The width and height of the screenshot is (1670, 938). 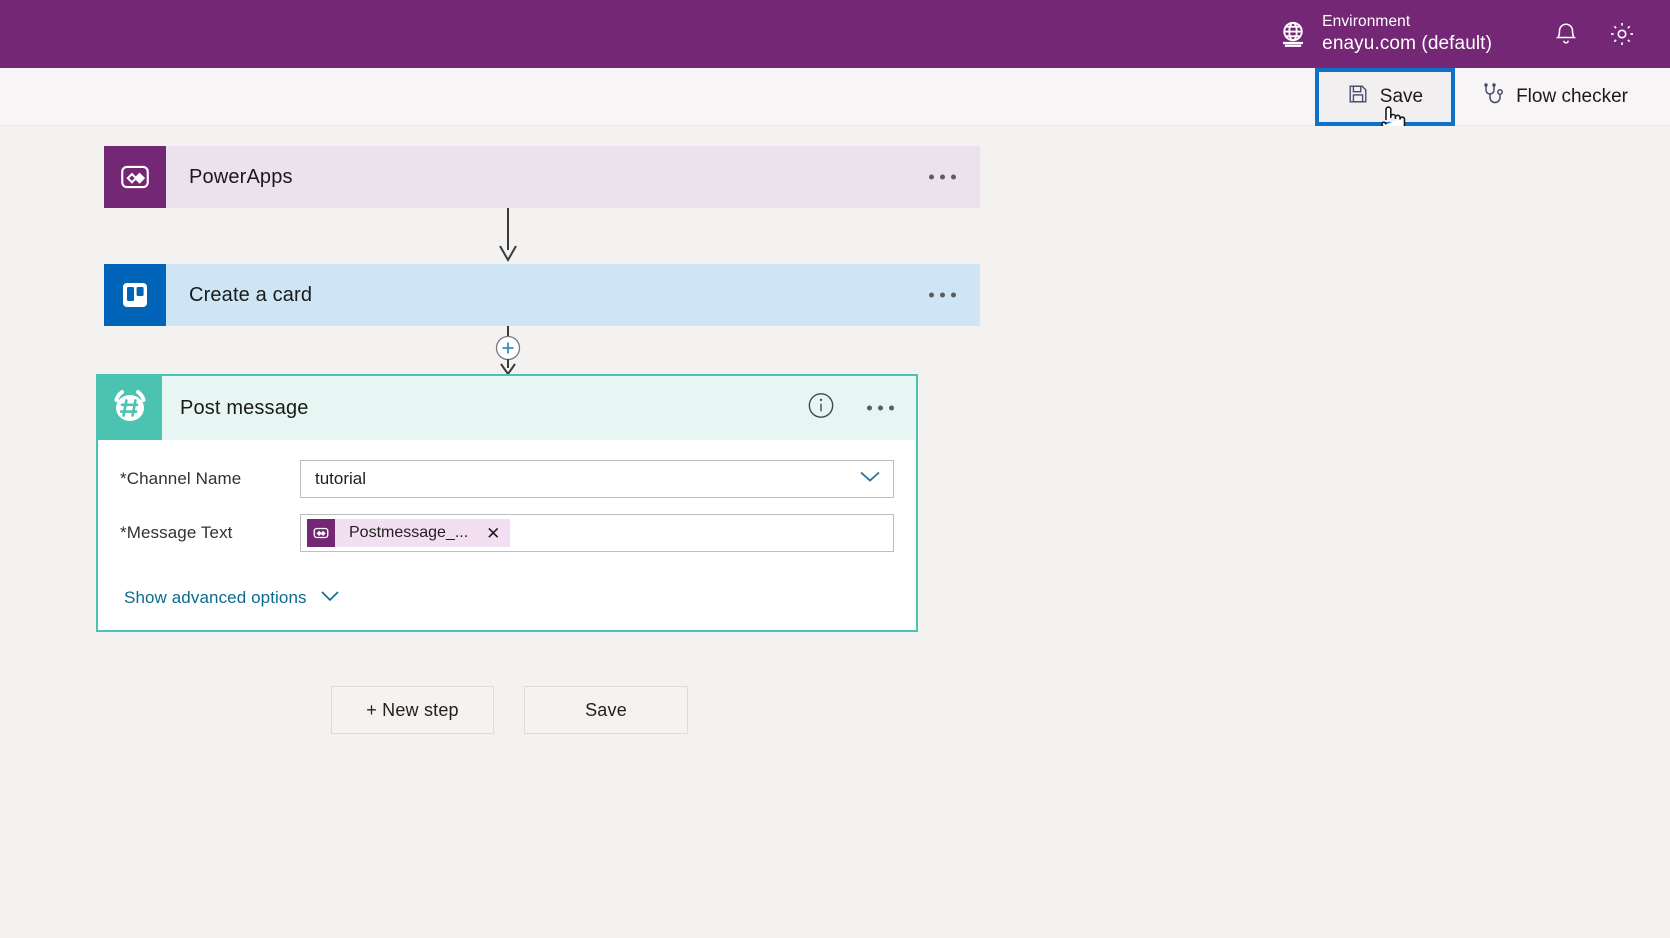 I want to click on info-icon, so click(x=821, y=408).